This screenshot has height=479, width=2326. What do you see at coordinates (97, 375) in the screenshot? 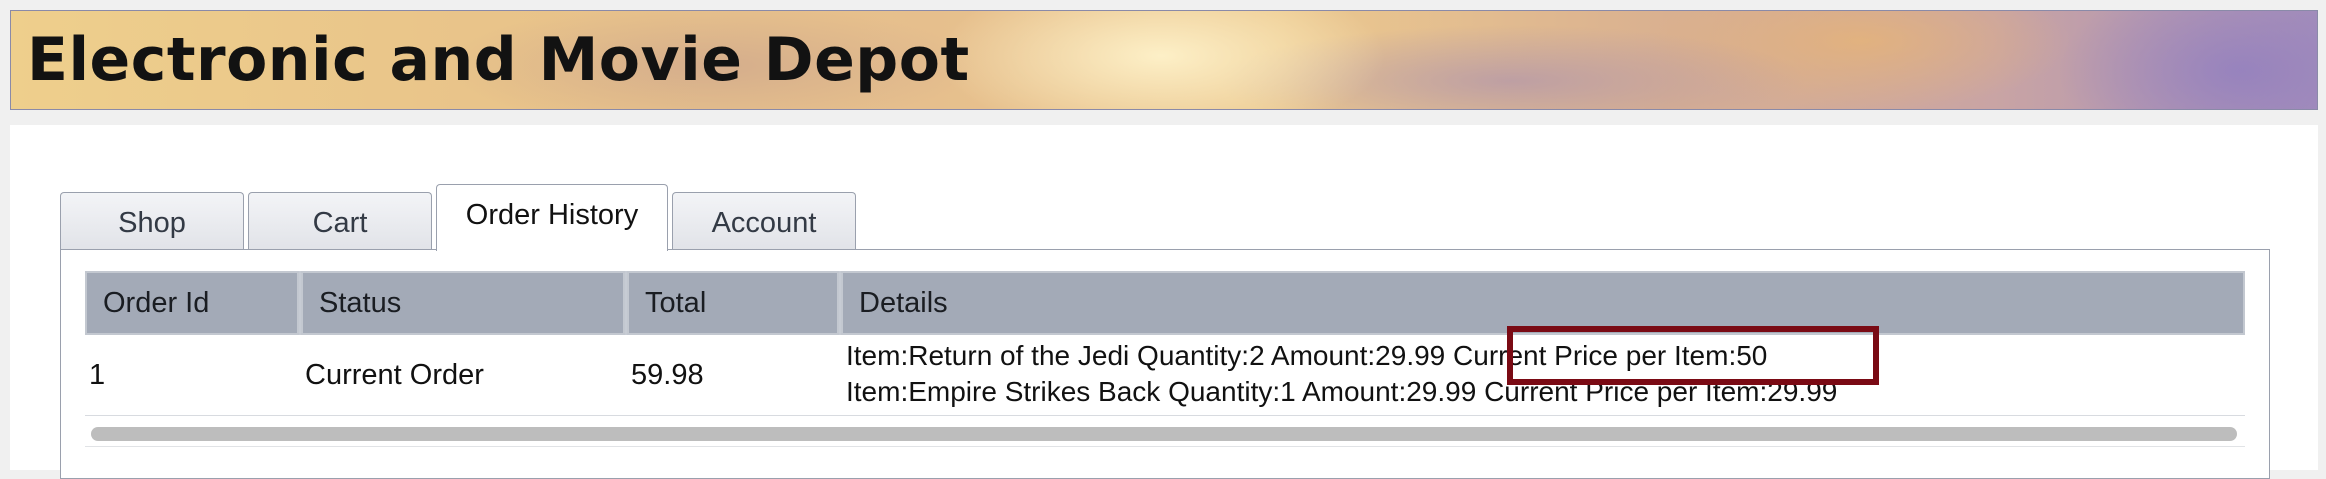
I see `order-id-cell: 1` at bounding box center [97, 375].